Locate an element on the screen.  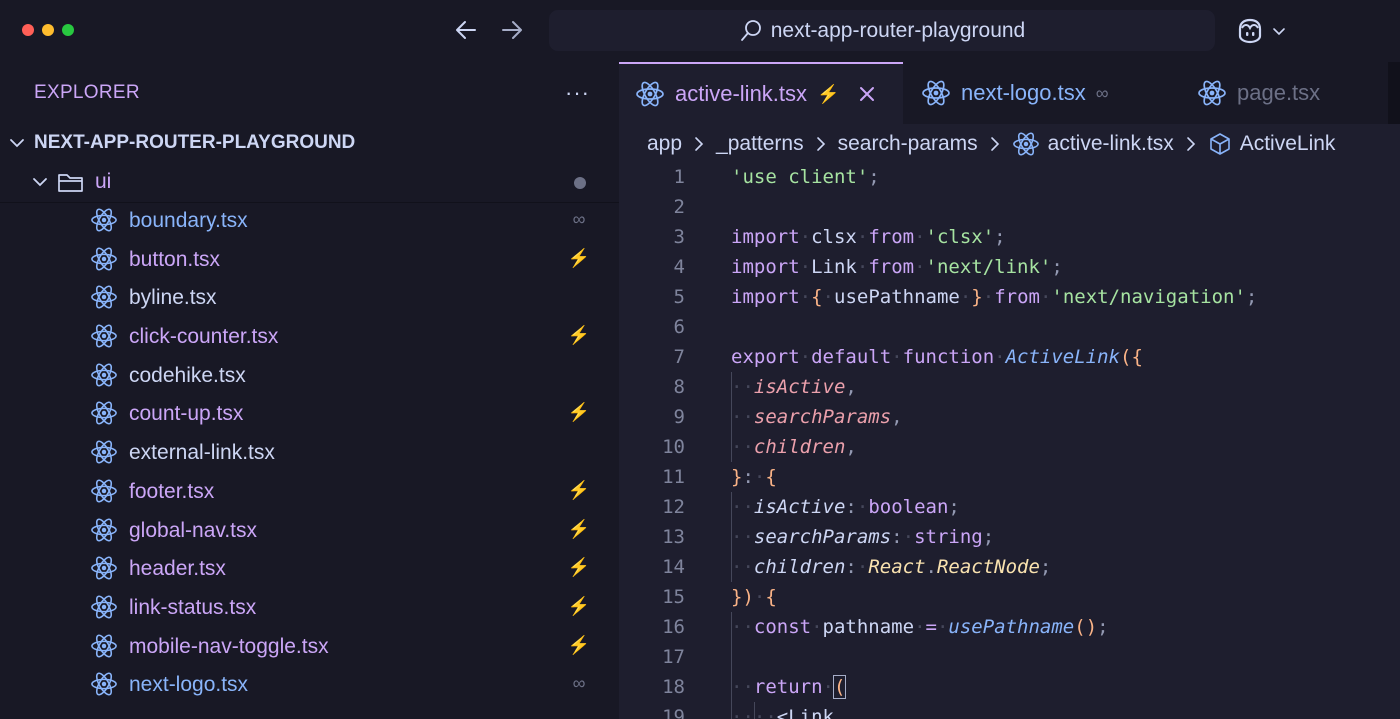
arrow-right-icon is located at coordinates (512, 30).